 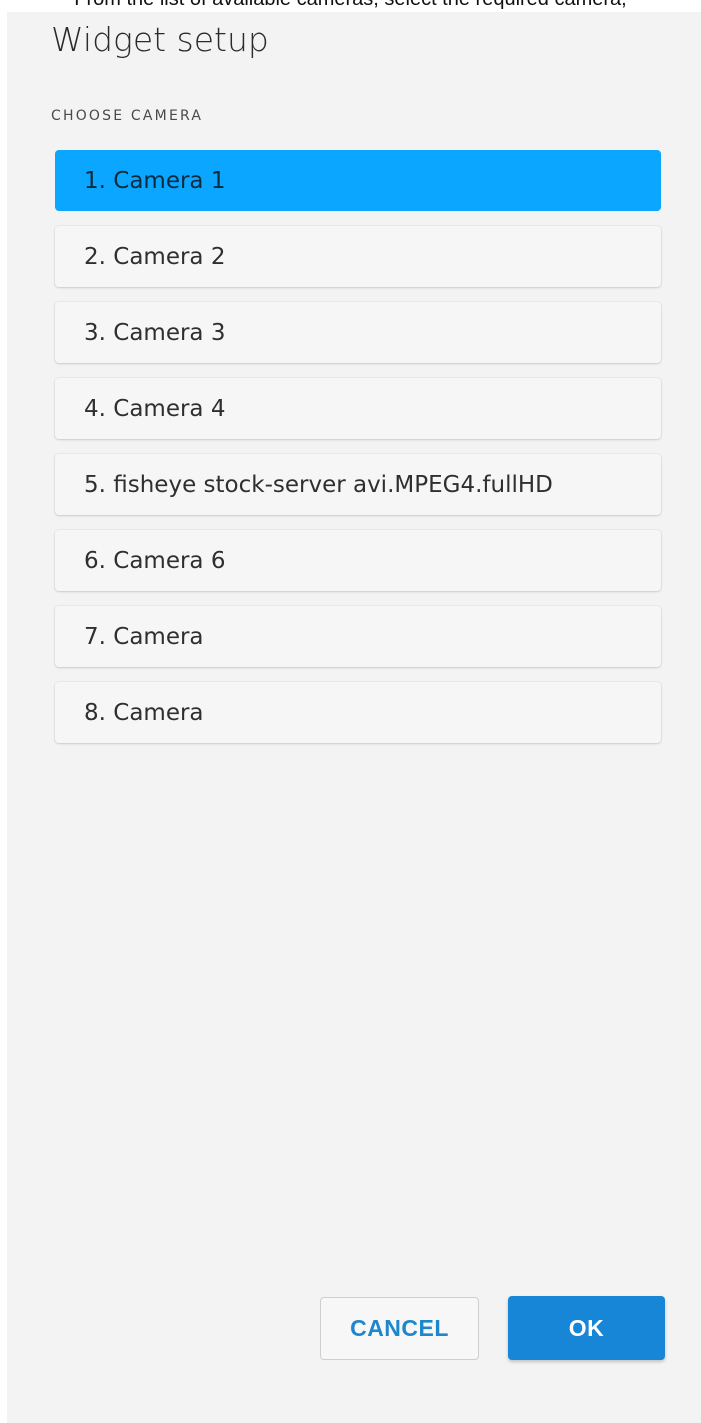 I want to click on camera-item-1: 1. Camera 1, so click(x=358, y=180).